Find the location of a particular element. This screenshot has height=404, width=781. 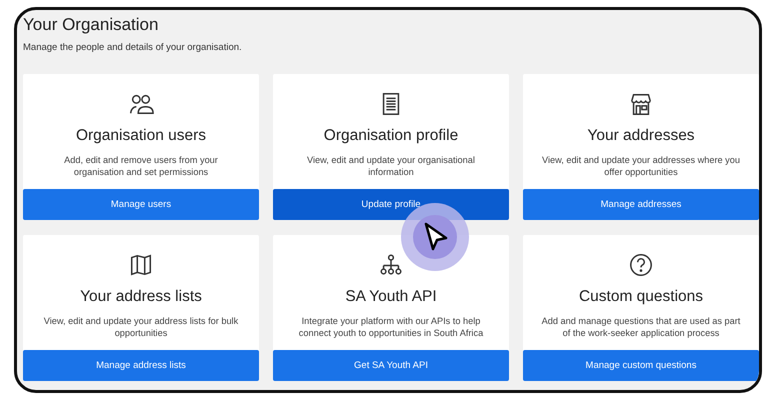

map-icon is located at coordinates (141, 265).